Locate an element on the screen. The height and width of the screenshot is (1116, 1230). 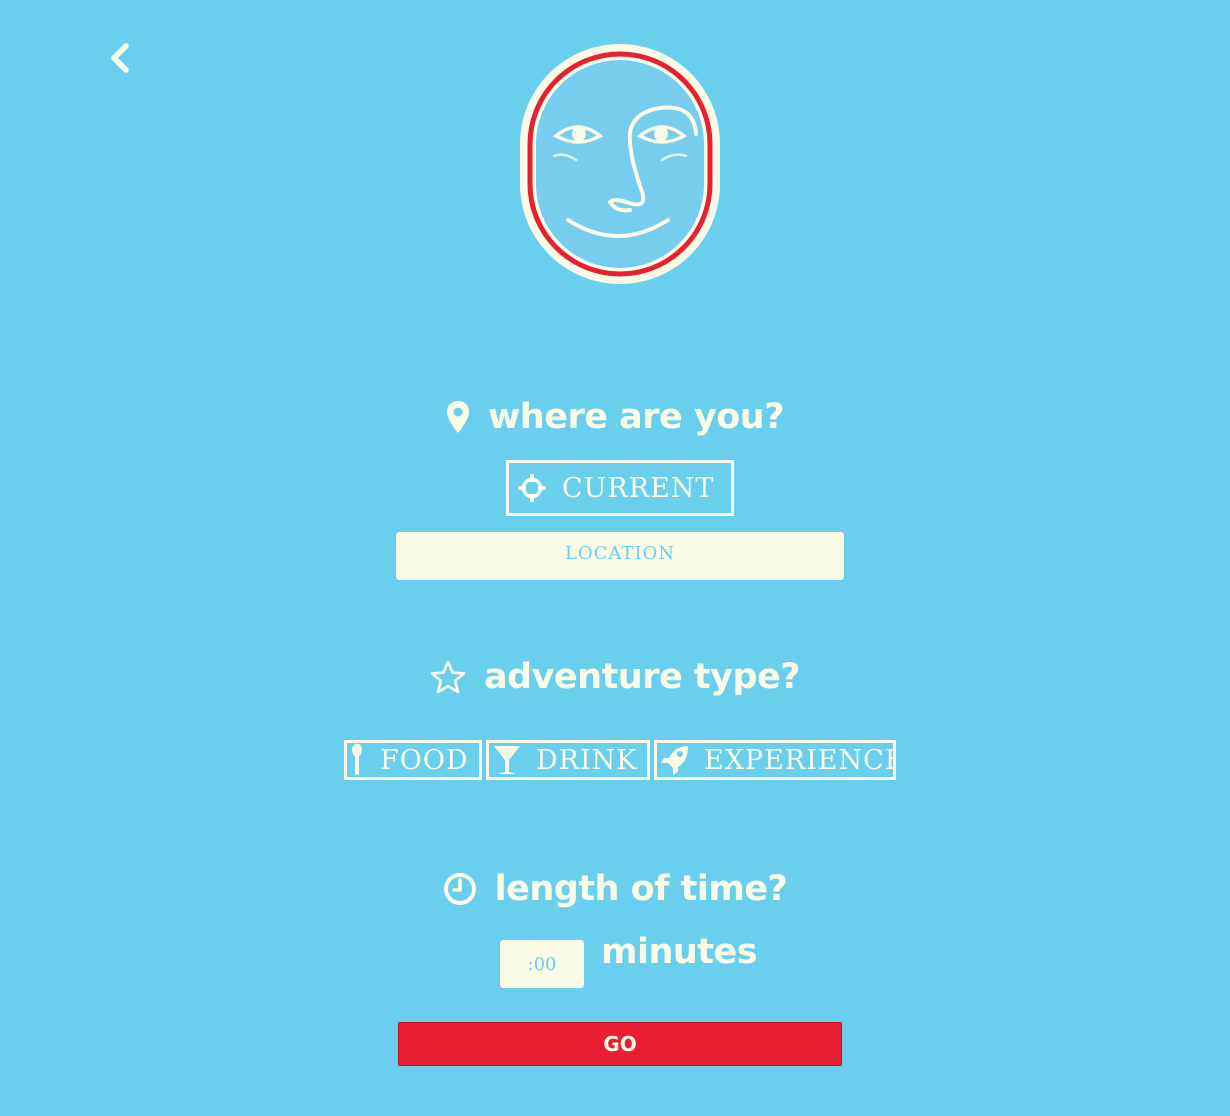
spoon-icon is located at coordinates (357, 760).